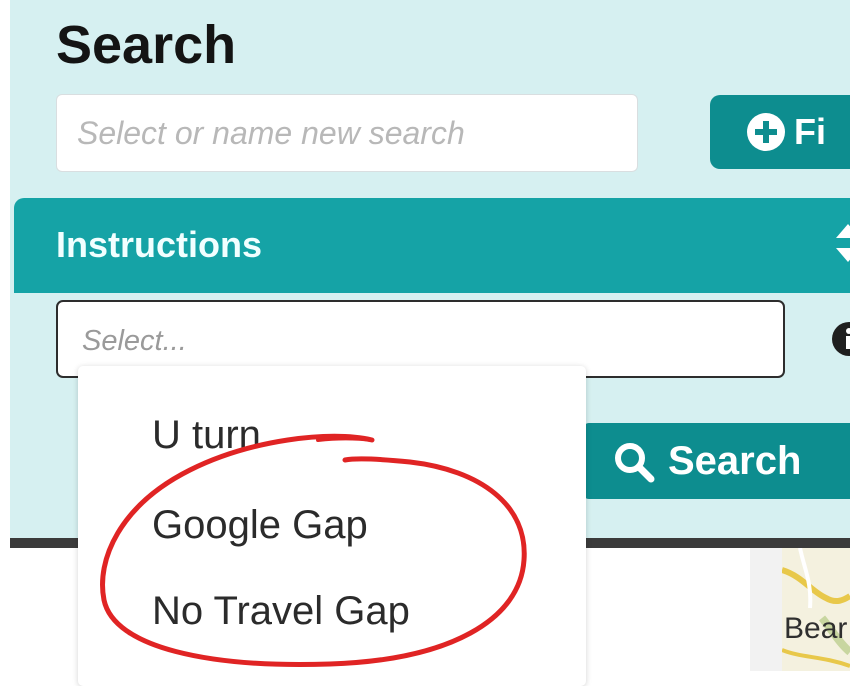 The height and width of the screenshot is (686, 850). I want to click on instructions-header: Instructions, so click(432, 245).